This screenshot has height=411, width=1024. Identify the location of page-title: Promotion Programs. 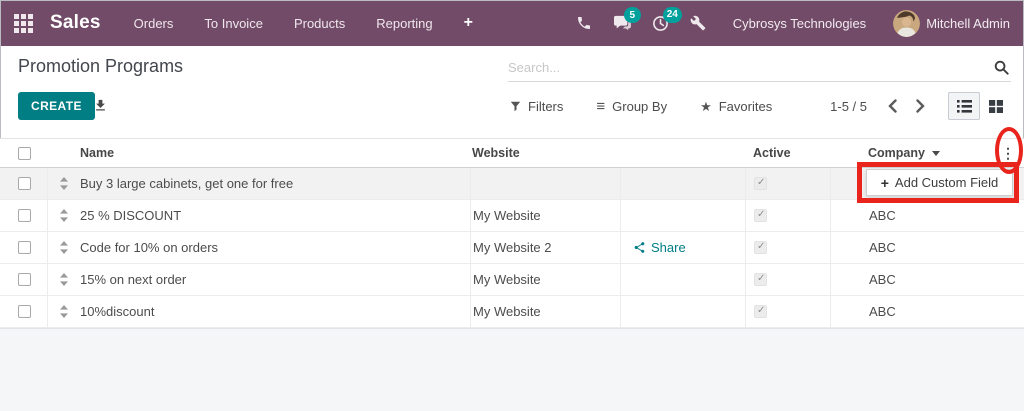
(101, 66).